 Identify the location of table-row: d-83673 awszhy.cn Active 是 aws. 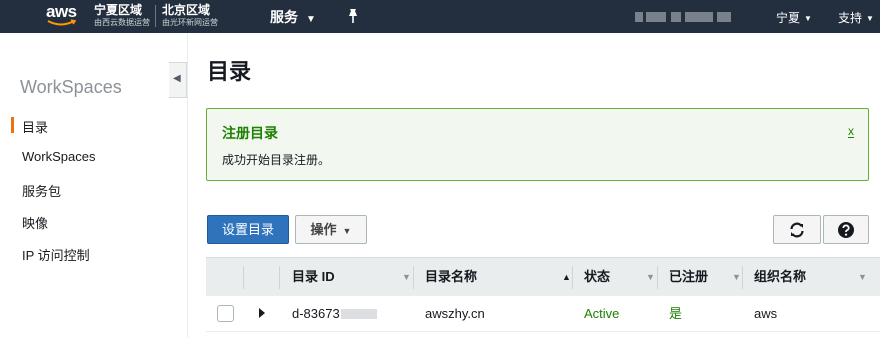
(543, 314).